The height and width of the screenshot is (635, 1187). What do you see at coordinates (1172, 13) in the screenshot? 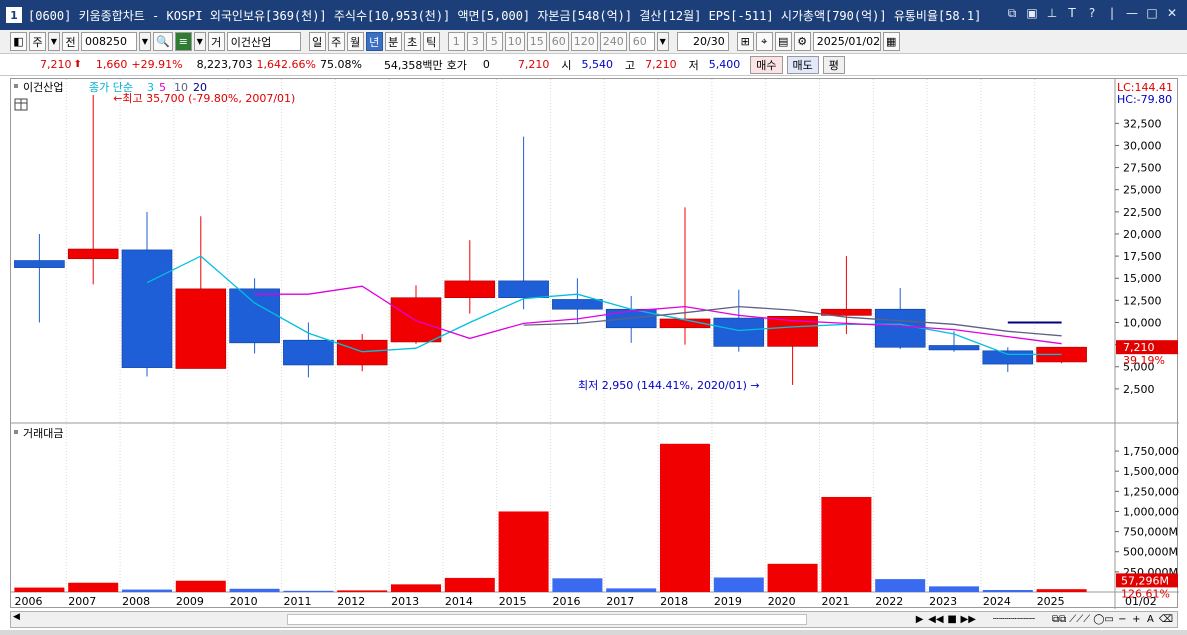
I see `close-icon: ✕` at bounding box center [1172, 13].